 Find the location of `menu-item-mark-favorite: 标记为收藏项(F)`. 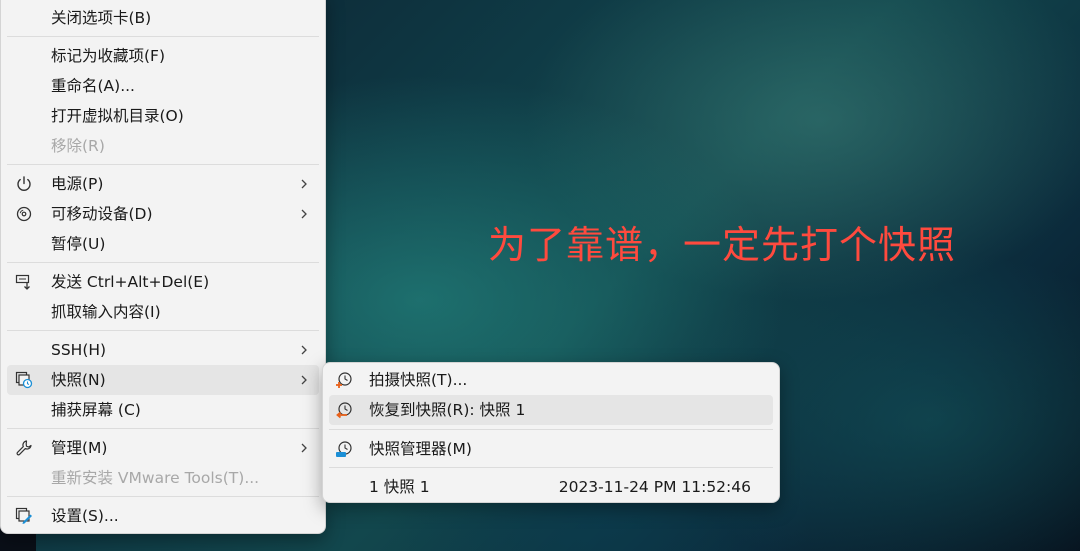

menu-item-mark-favorite: 标记为收藏项(F) is located at coordinates (163, 56).